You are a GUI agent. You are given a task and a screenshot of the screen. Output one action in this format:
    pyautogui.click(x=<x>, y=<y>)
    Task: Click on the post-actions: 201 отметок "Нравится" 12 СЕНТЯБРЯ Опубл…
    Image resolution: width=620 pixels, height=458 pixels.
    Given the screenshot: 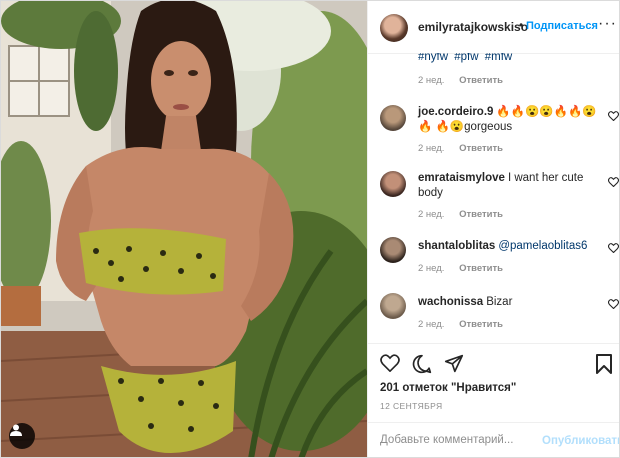 What is the action you would take?
    pyautogui.click(x=493, y=400)
    